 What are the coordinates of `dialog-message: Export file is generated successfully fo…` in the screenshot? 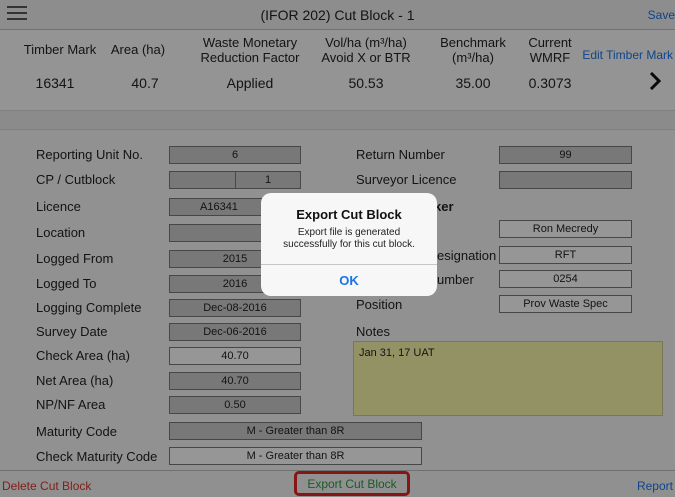 It's located at (349, 238).